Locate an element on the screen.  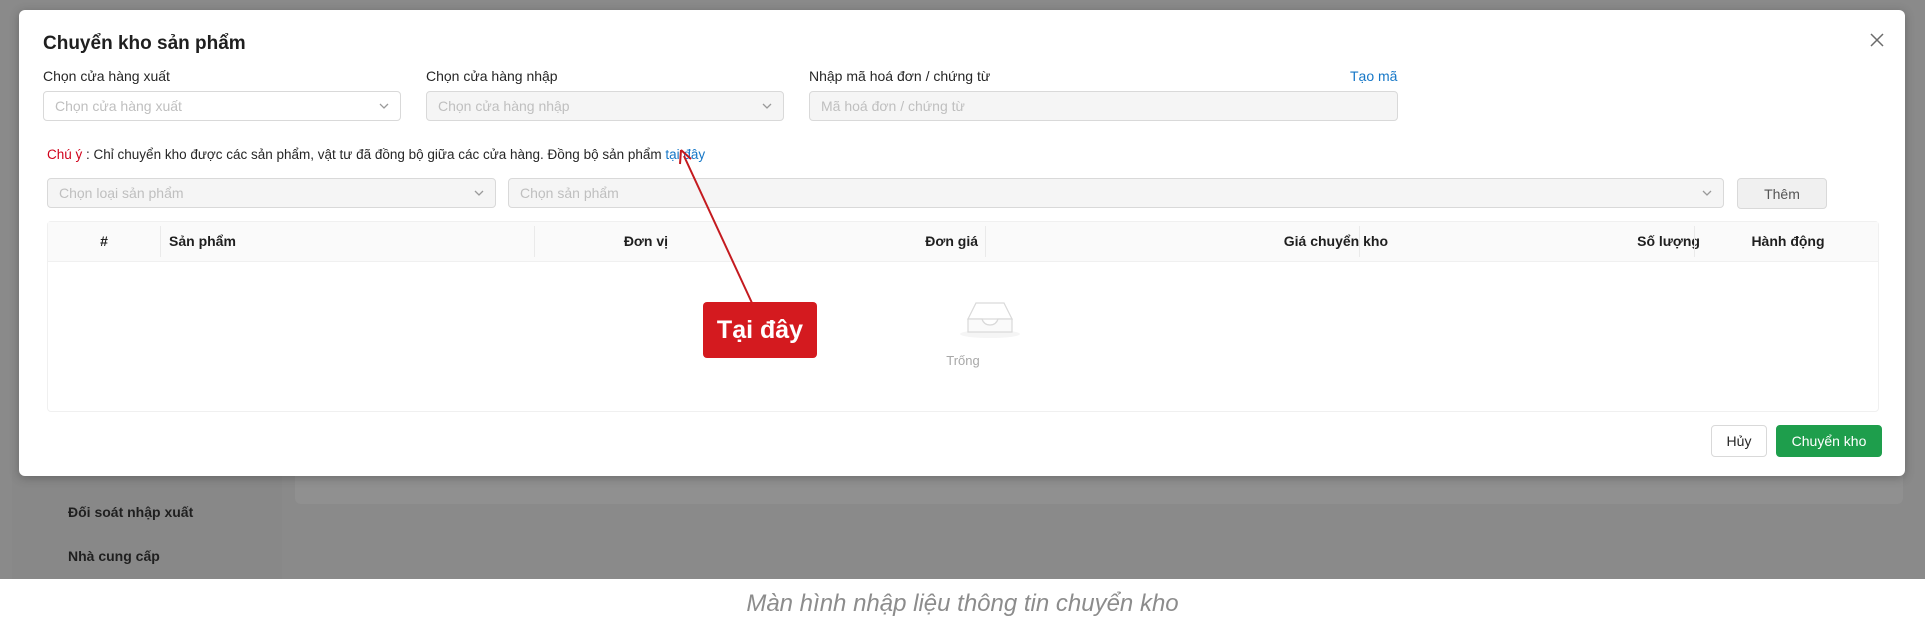
annotation-label: Tại đây is located at coordinates (760, 330).